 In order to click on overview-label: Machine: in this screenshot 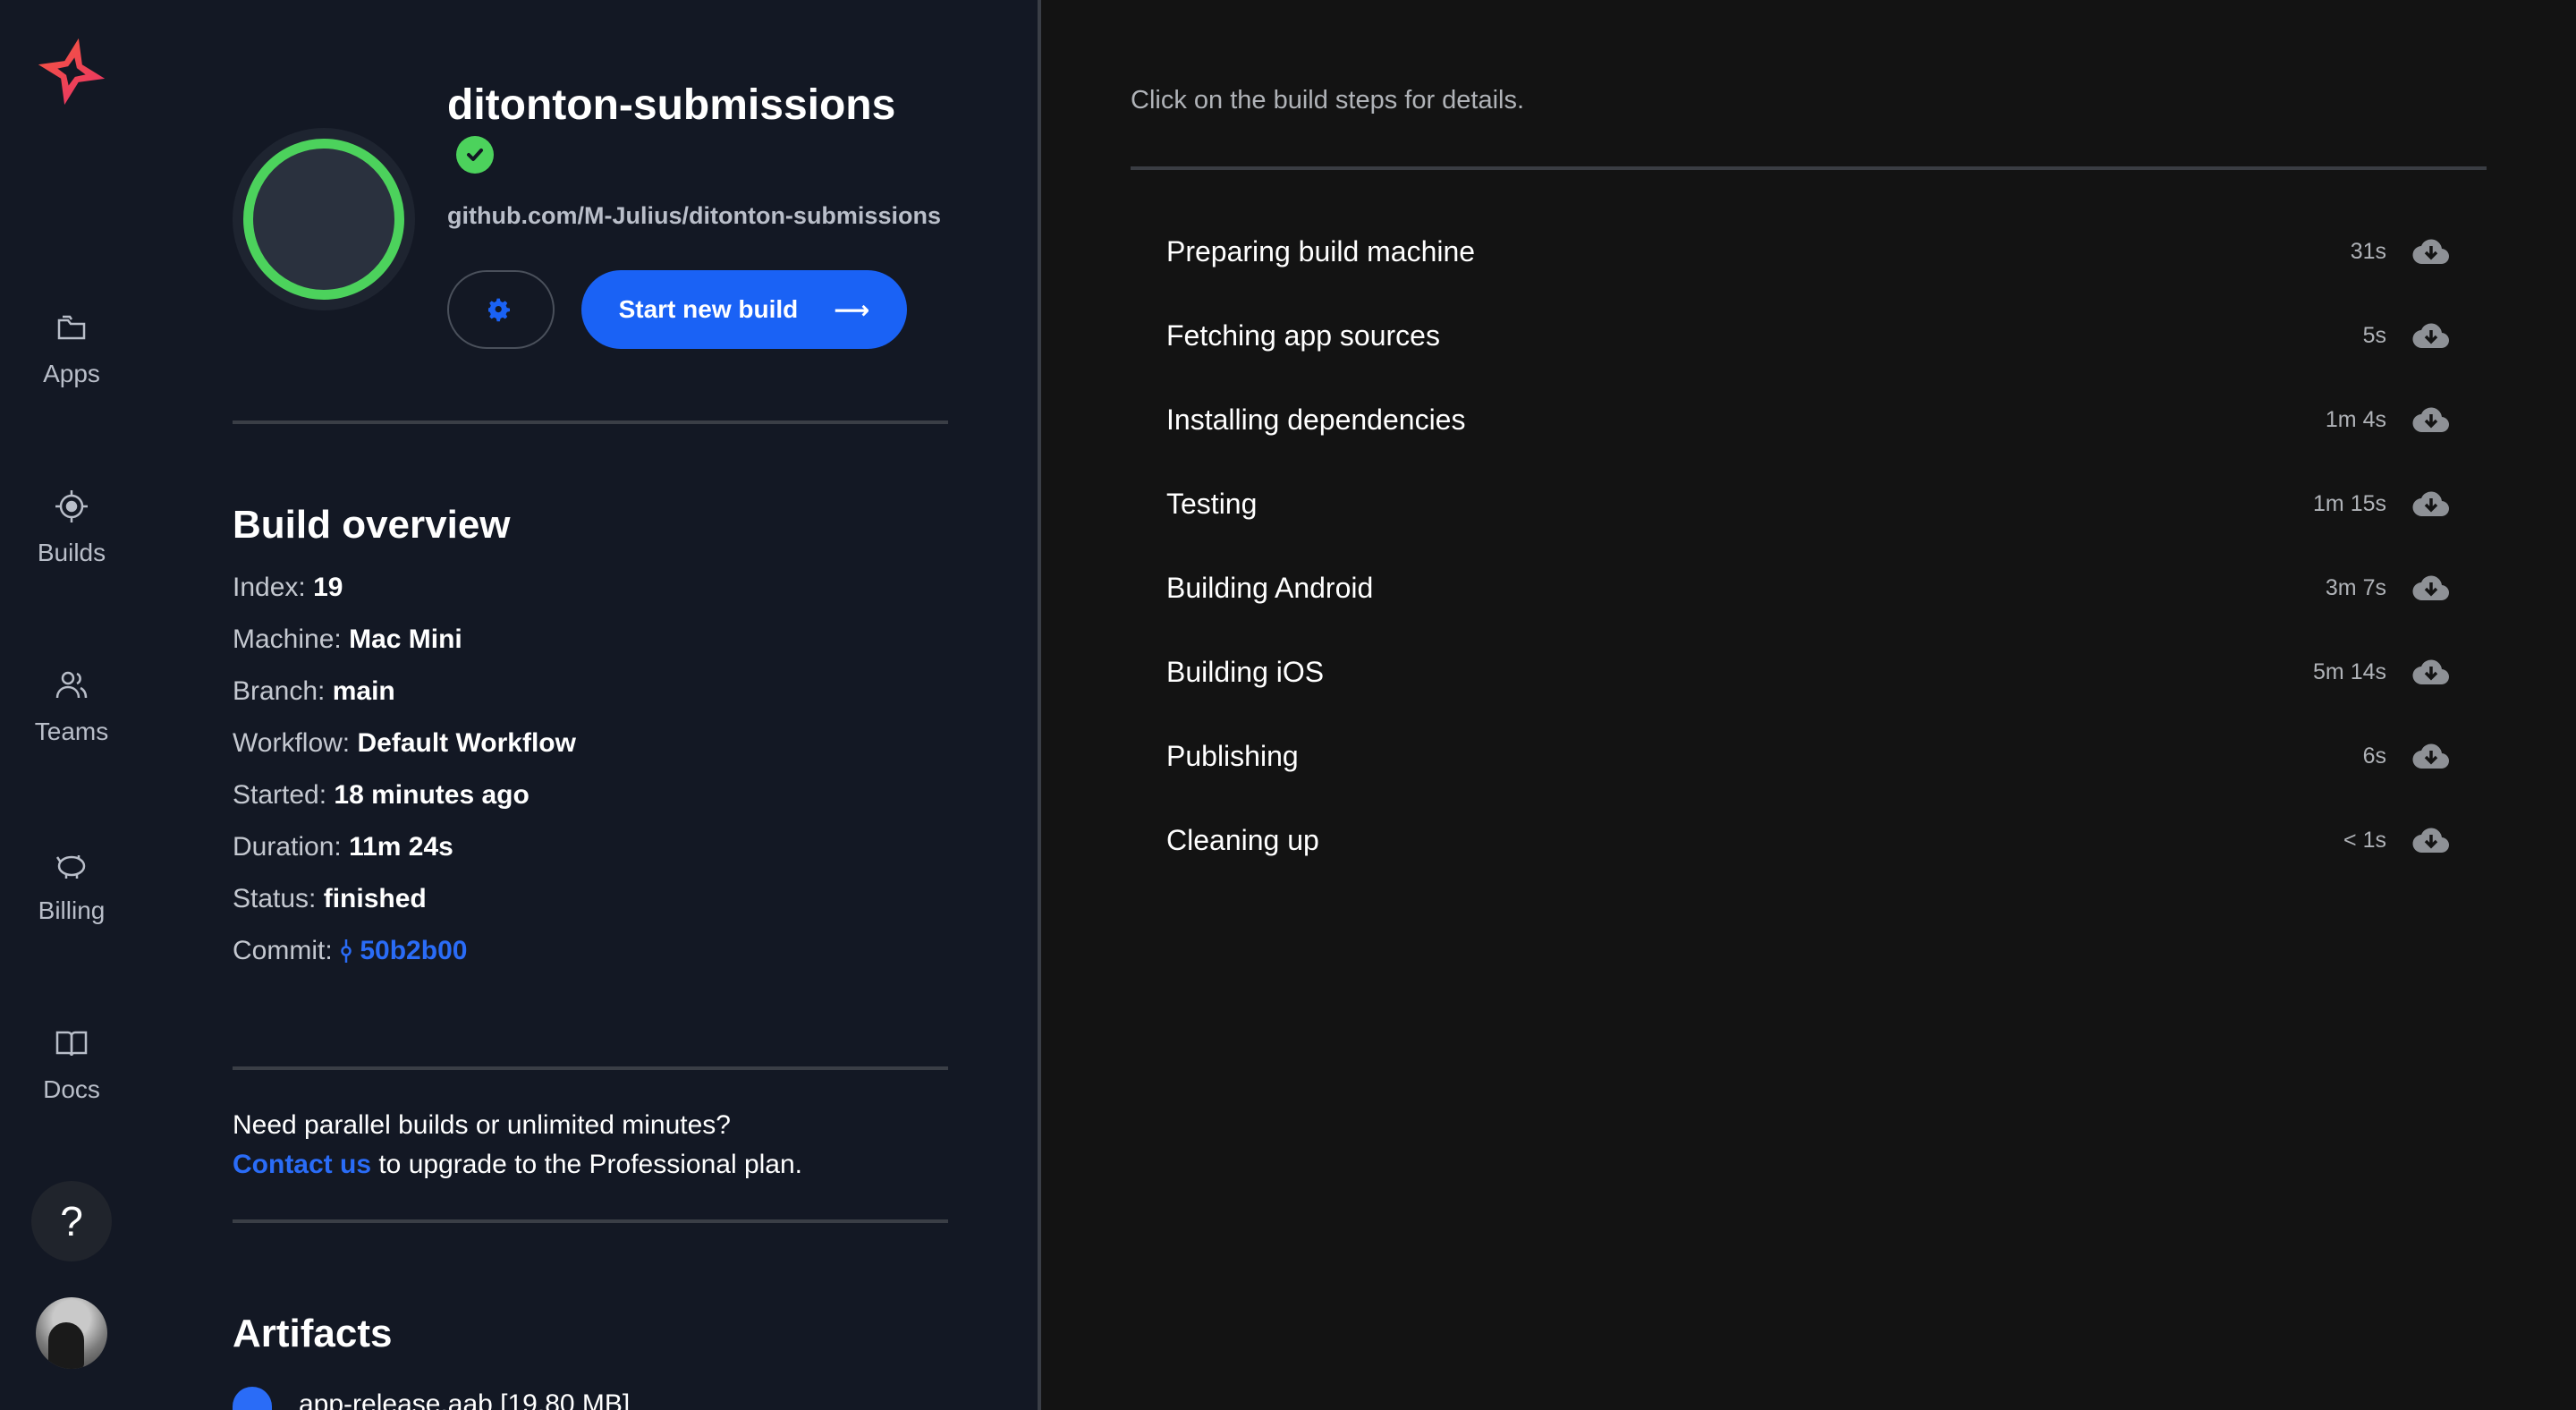, I will do `click(287, 639)`.